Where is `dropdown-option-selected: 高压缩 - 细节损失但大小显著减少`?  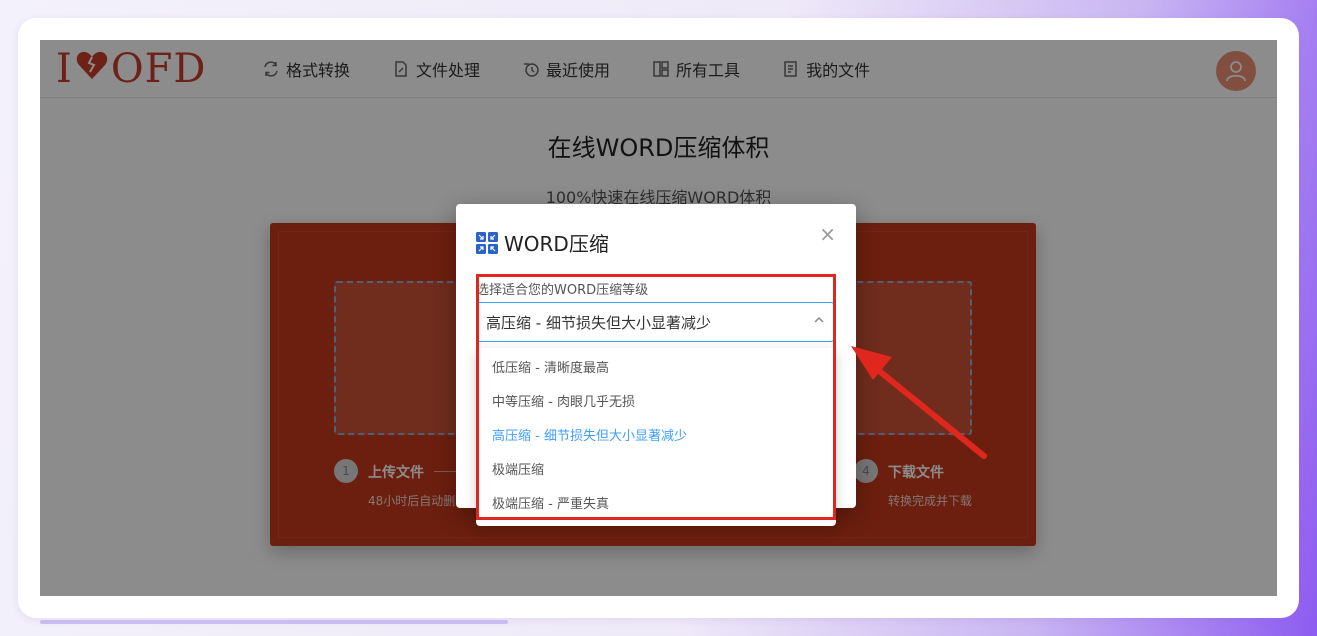
dropdown-option-selected: 高压缩 - 细节损失但大小显著减少 is located at coordinates (656, 437).